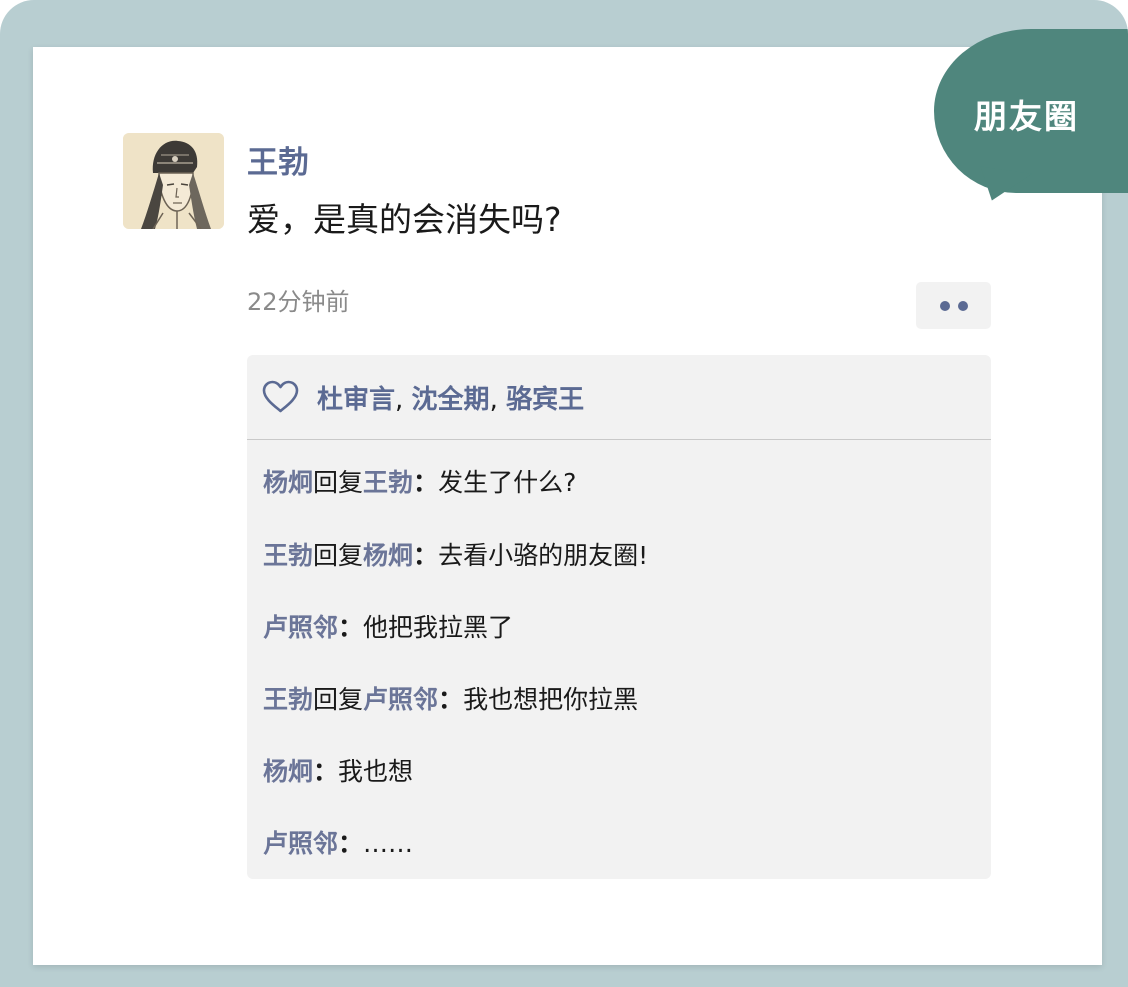 The width and height of the screenshot is (1128, 987). I want to click on comment-reply-target: 卢照邻, so click(400, 699).